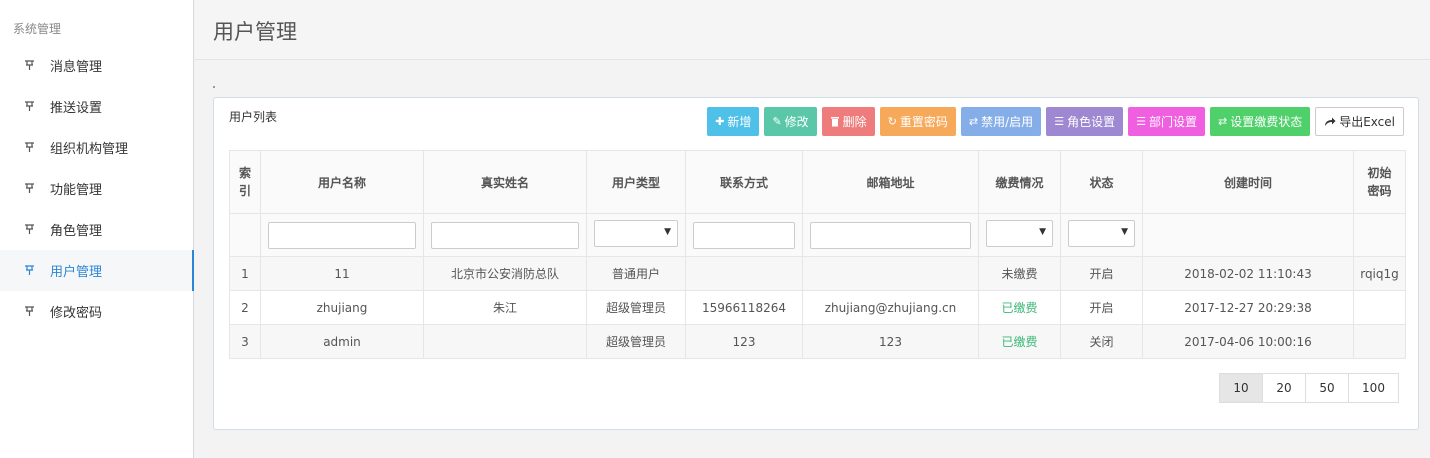 Image resolution: width=1430 pixels, height=458 pixels. I want to click on cell-contact: 15966118264, so click(744, 307).